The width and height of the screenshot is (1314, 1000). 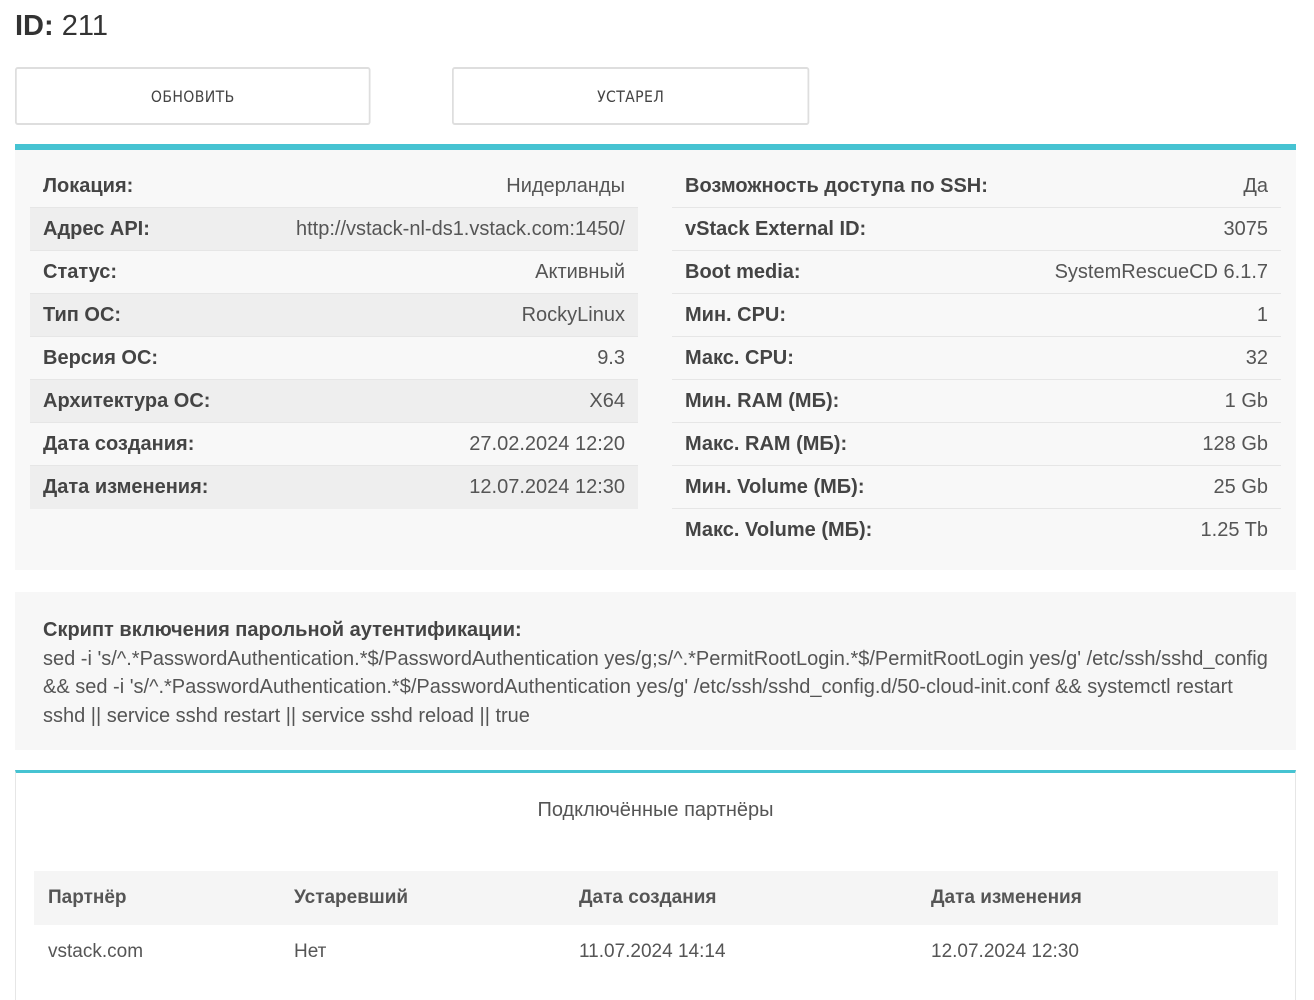 What do you see at coordinates (96, 951) in the screenshot?
I see `cell-partner: vstack.com` at bounding box center [96, 951].